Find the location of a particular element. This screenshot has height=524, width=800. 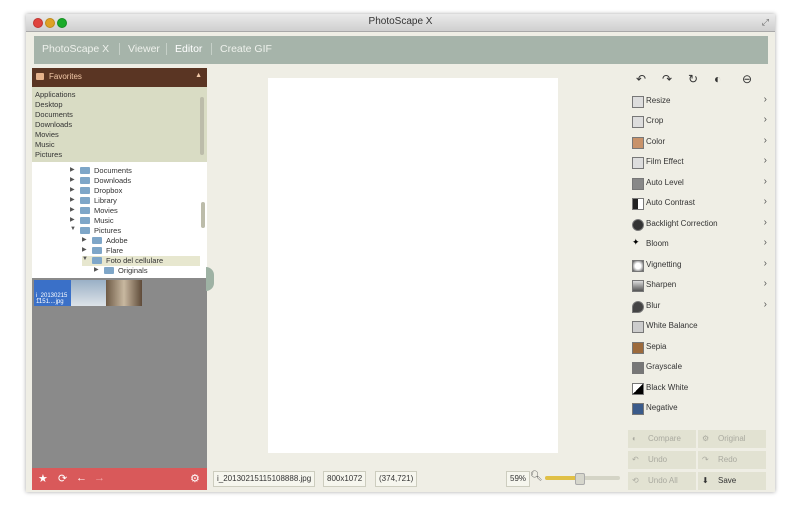

tool-backlight-correction: Backlight Correction › is located at coordinates (700, 224).